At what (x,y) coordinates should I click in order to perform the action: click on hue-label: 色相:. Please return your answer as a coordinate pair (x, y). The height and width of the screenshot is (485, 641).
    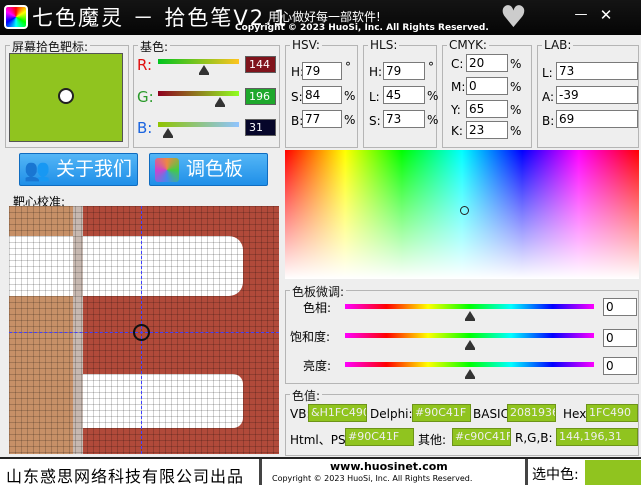
    Looking at the image, I should click on (317, 308).